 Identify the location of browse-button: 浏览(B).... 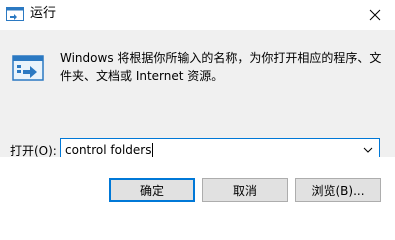
(338, 190).